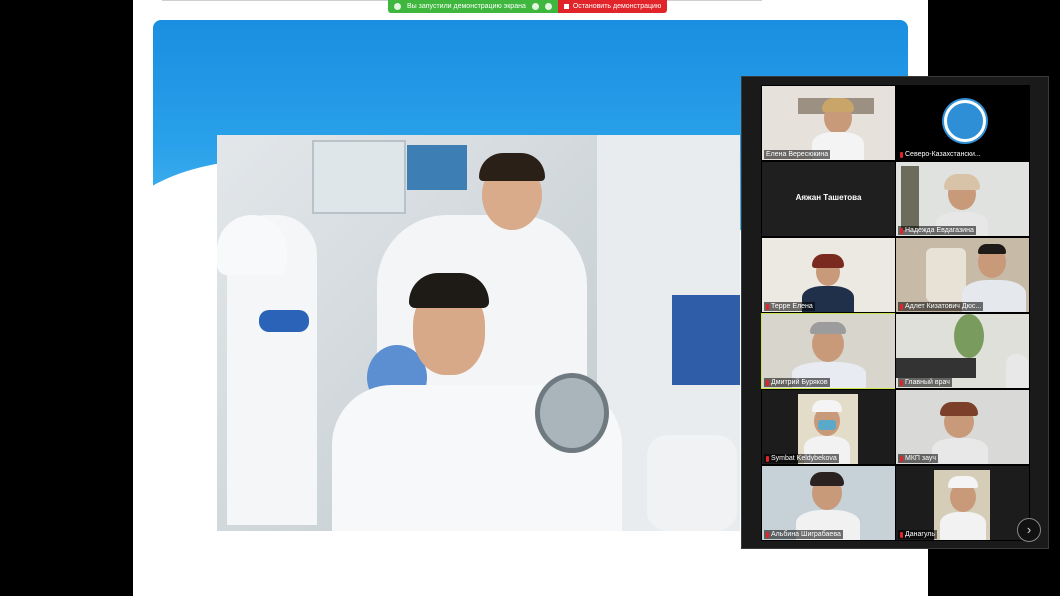  What do you see at coordinates (792, 306) in the screenshot?
I see `participant-name: Терре Елена` at bounding box center [792, 306].